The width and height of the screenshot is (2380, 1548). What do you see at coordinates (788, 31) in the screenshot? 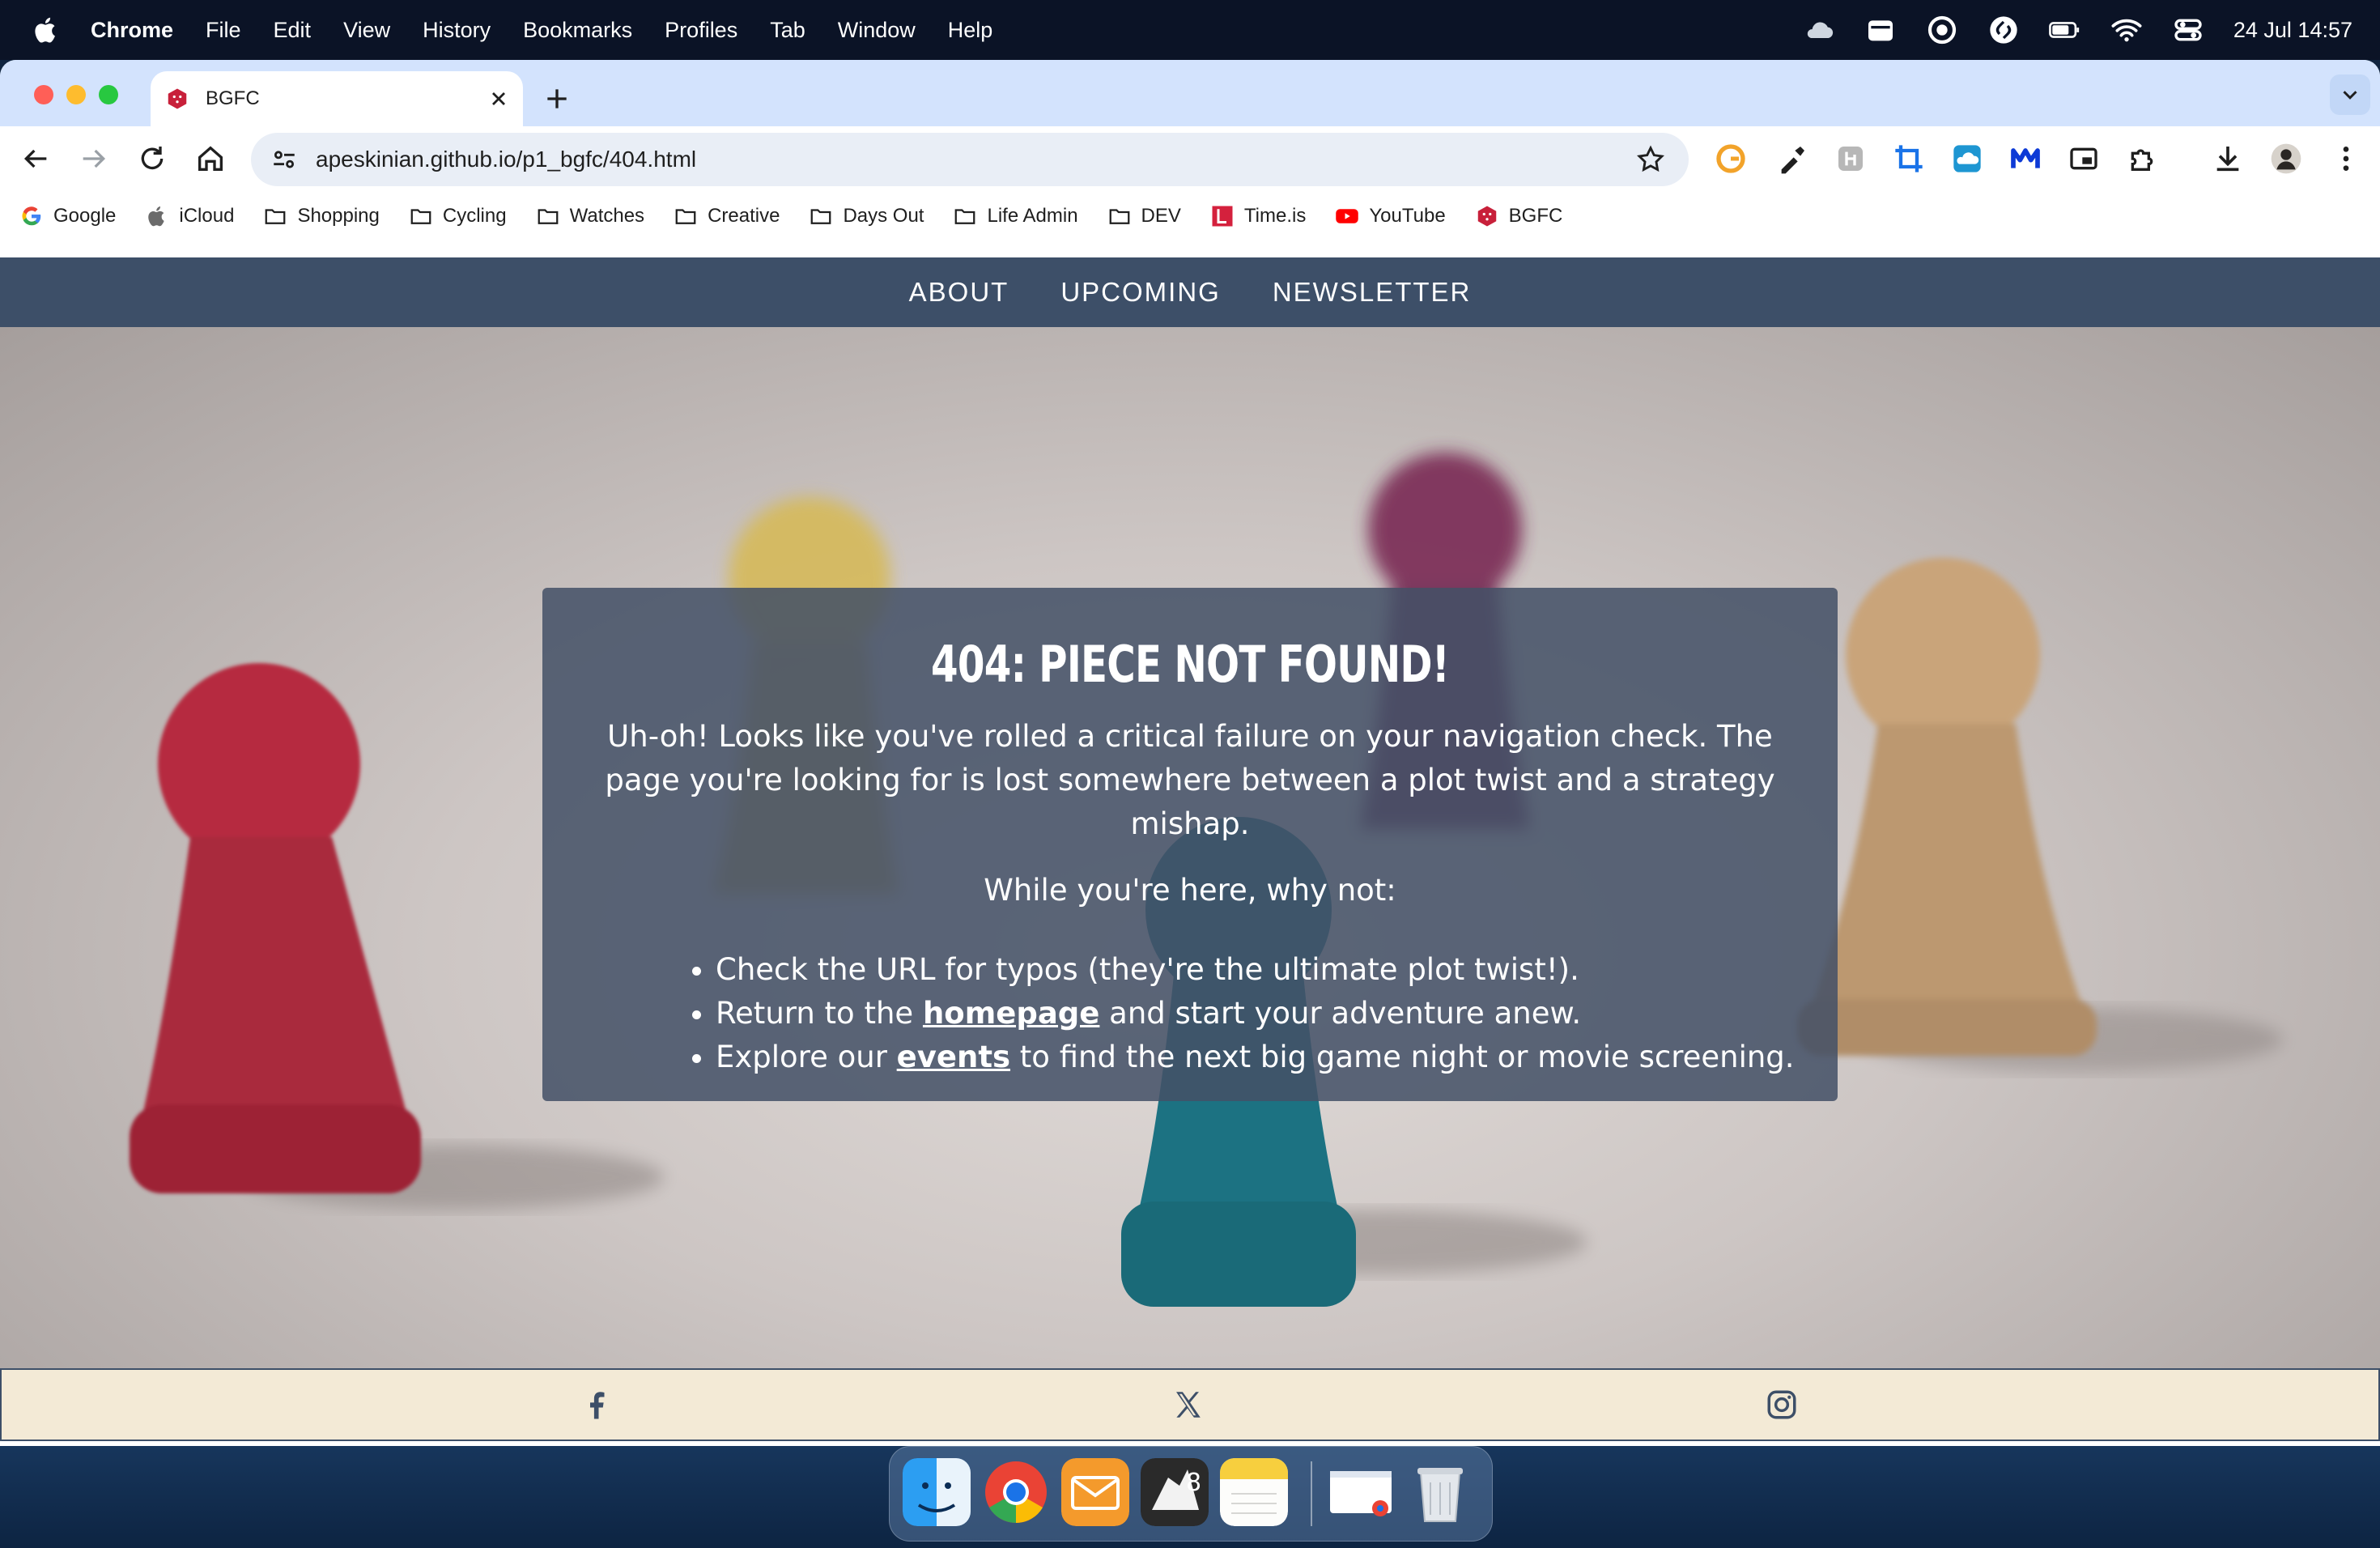
I see `menu-tab: Tab` at bounding box center [788, 31].